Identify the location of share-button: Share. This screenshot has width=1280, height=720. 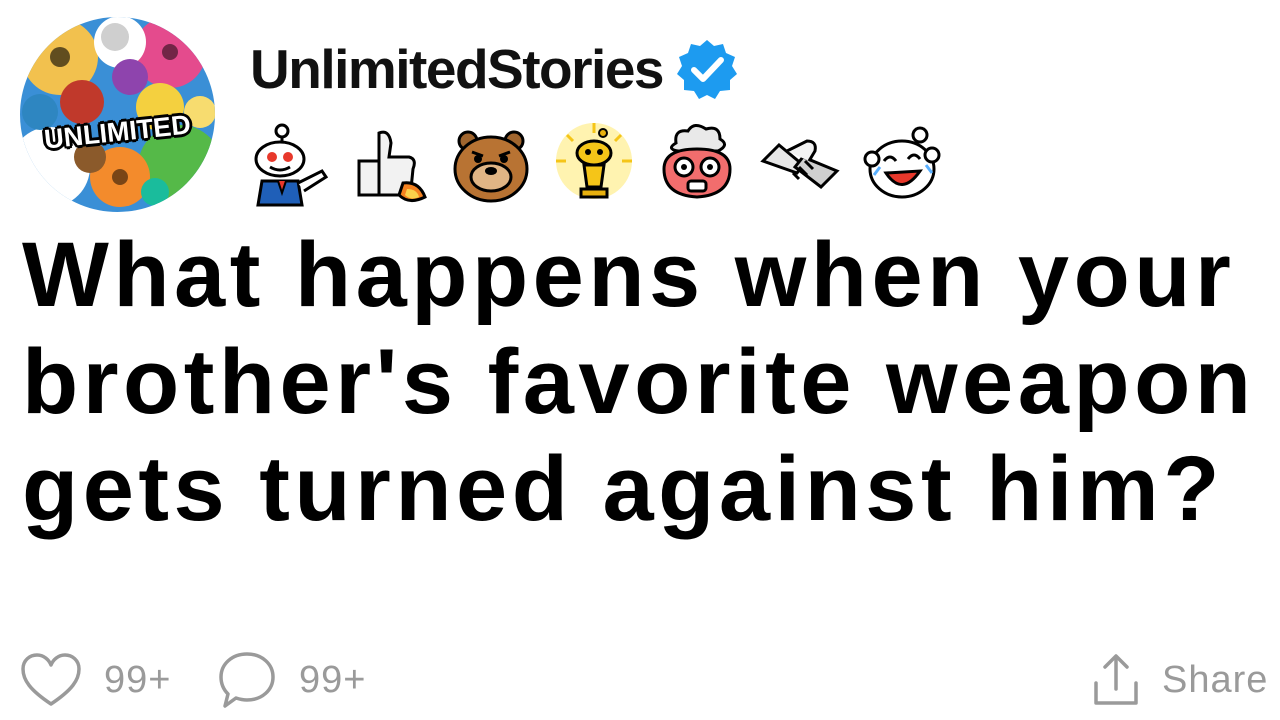
(1180, 680).